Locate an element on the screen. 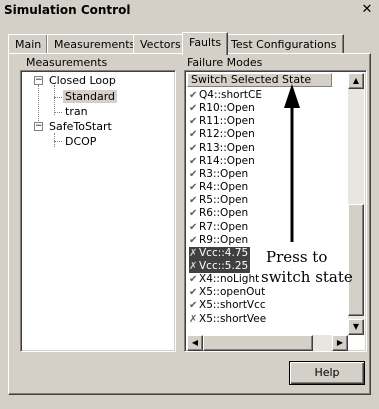  failure-mode-item: ✔ R5::Open is located at coordinates (219, 200).